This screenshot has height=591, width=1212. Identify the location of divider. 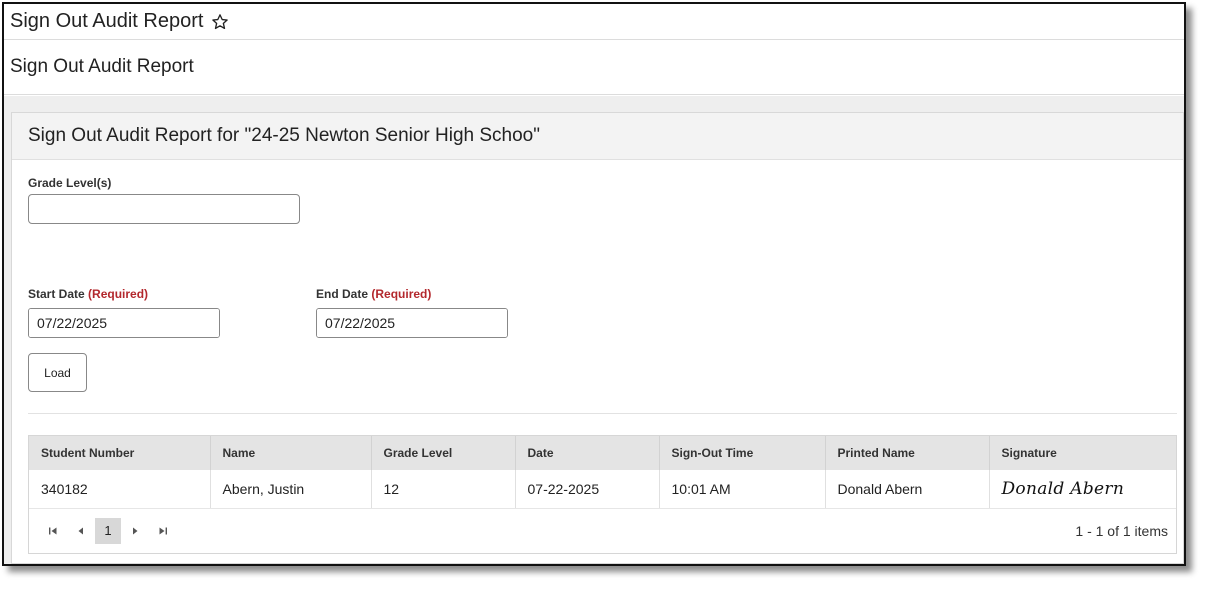
(602, 413).